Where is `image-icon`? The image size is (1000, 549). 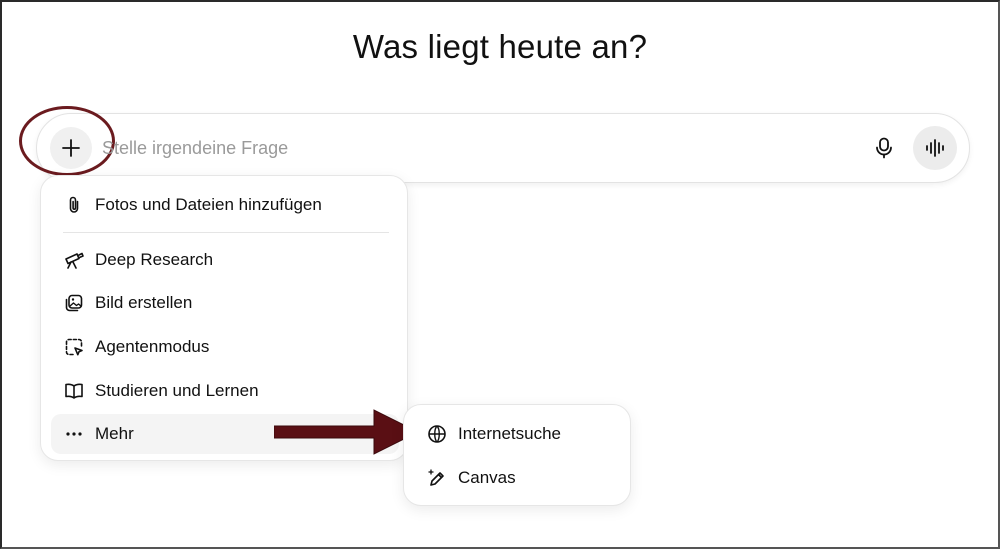 image-icon is located at coordinates (74, 303).